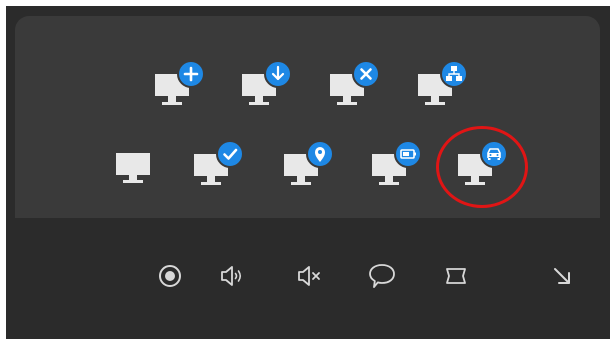 The image size is (616, 345). What do you see at coordinates (219, 164) in the screenshot?
I see `monitor-check-icon` at bounding box center [219, 164].